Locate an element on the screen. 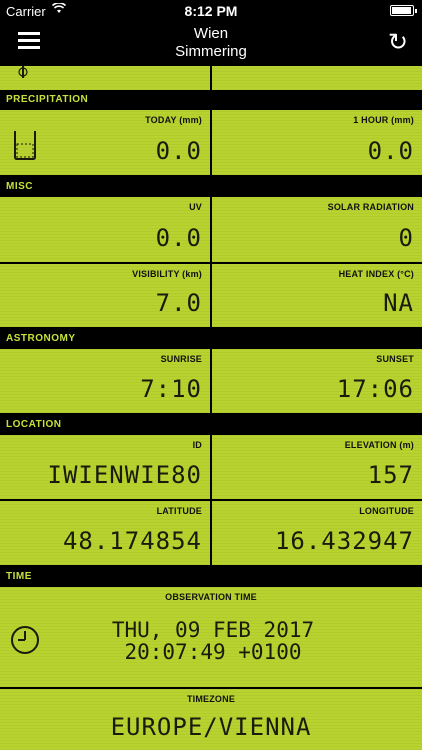 The image size is (422, 750). solar-label: SOLAR RADIATION is located at coordinates (370, 207).